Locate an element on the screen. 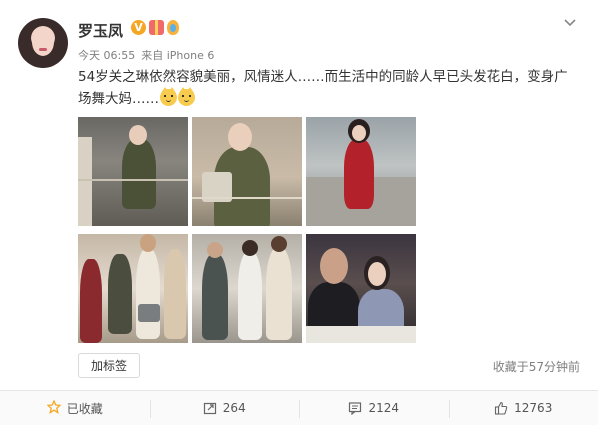  comment-icon is located at coordinates (355, 408).